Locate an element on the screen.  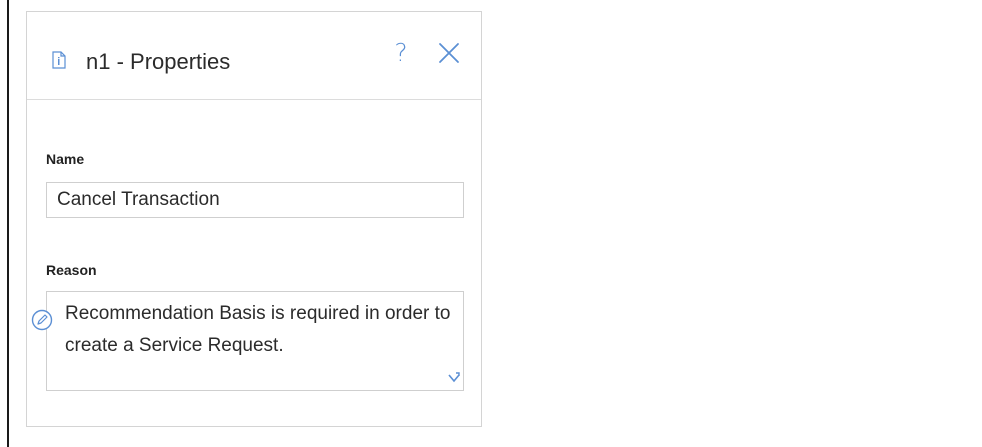
name-label: Name is located at coordinates (65, 159).